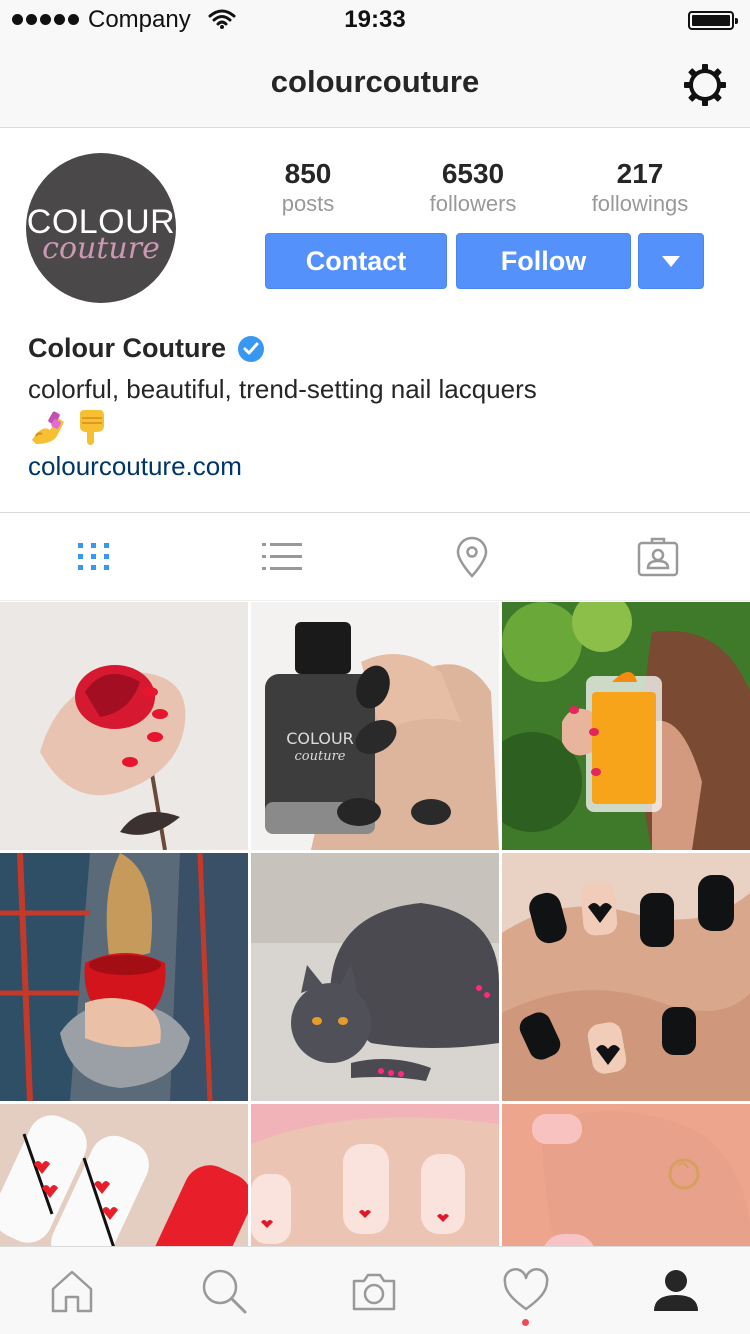 This screenshot has width=750, height=1334. Describe the element at coordinates (375, 556) in the screenshot. I see `profile-view-tabs` at that location.